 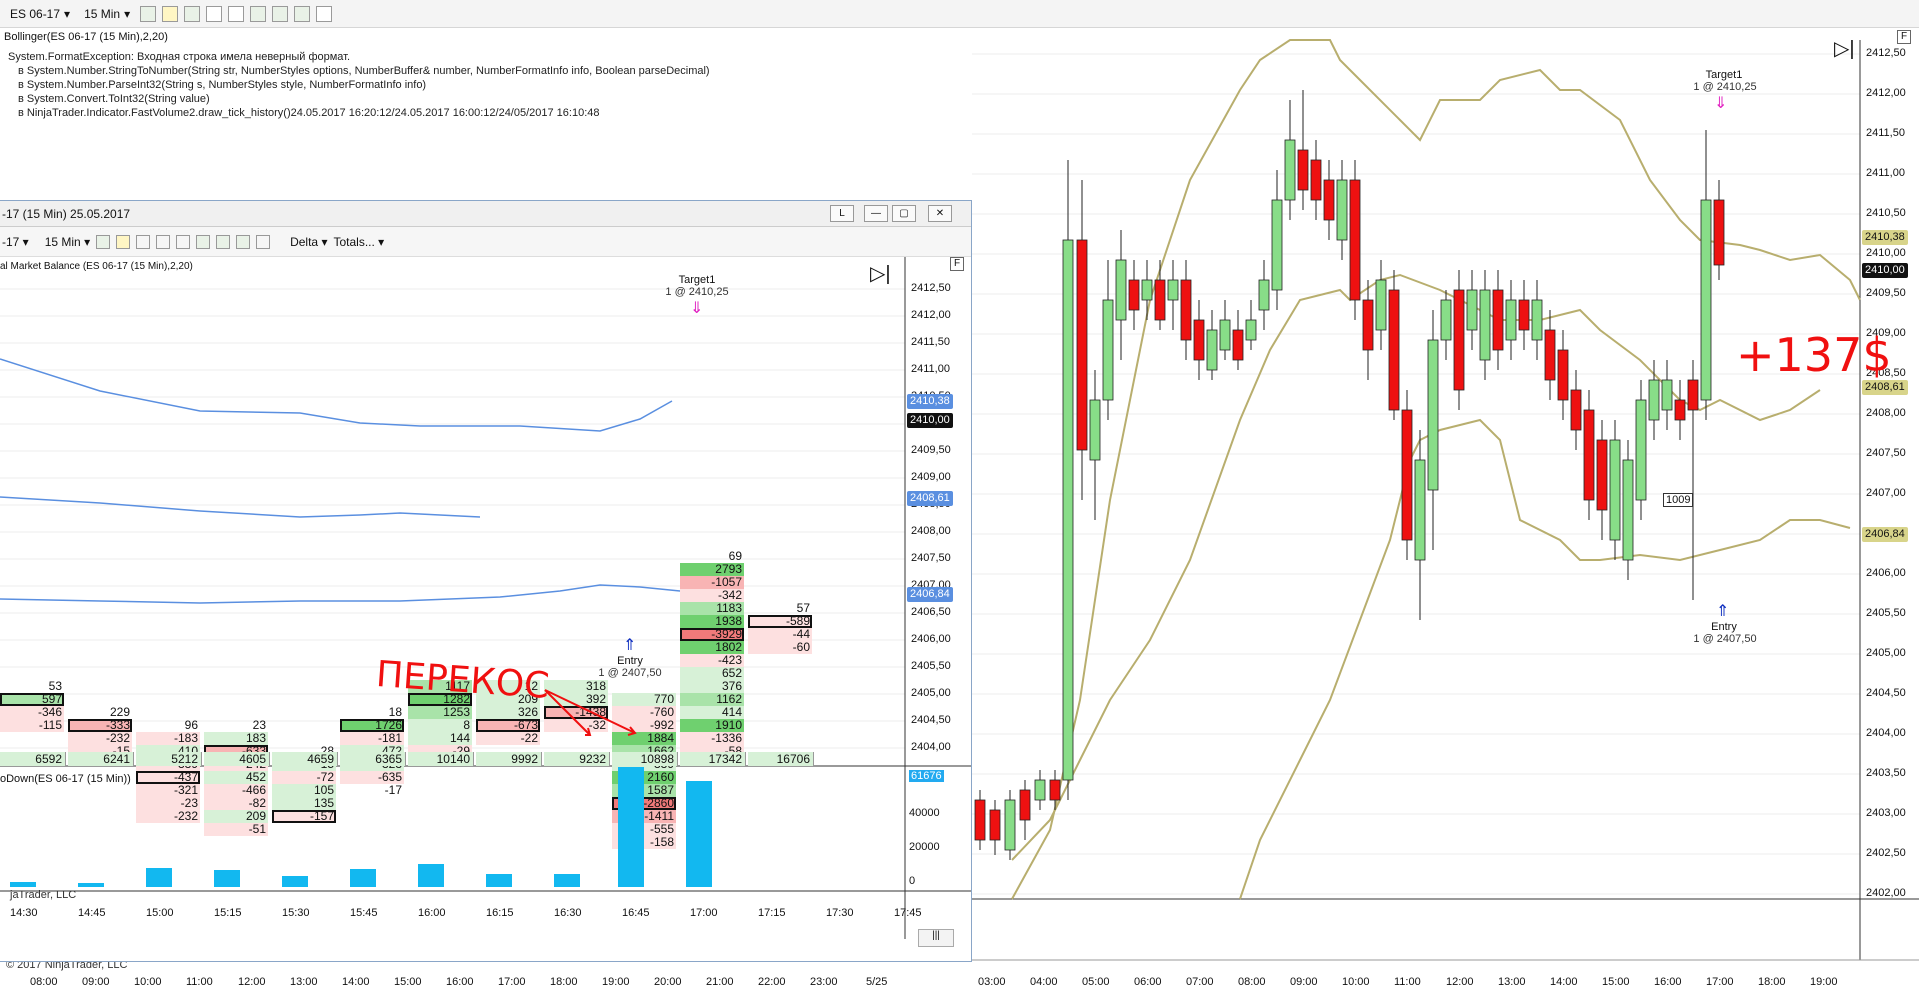 What do you see at coordinates (1200, 982) in the screenshot?
I see `time-axis-label: 07:00` at bounding box center [1200, 982].